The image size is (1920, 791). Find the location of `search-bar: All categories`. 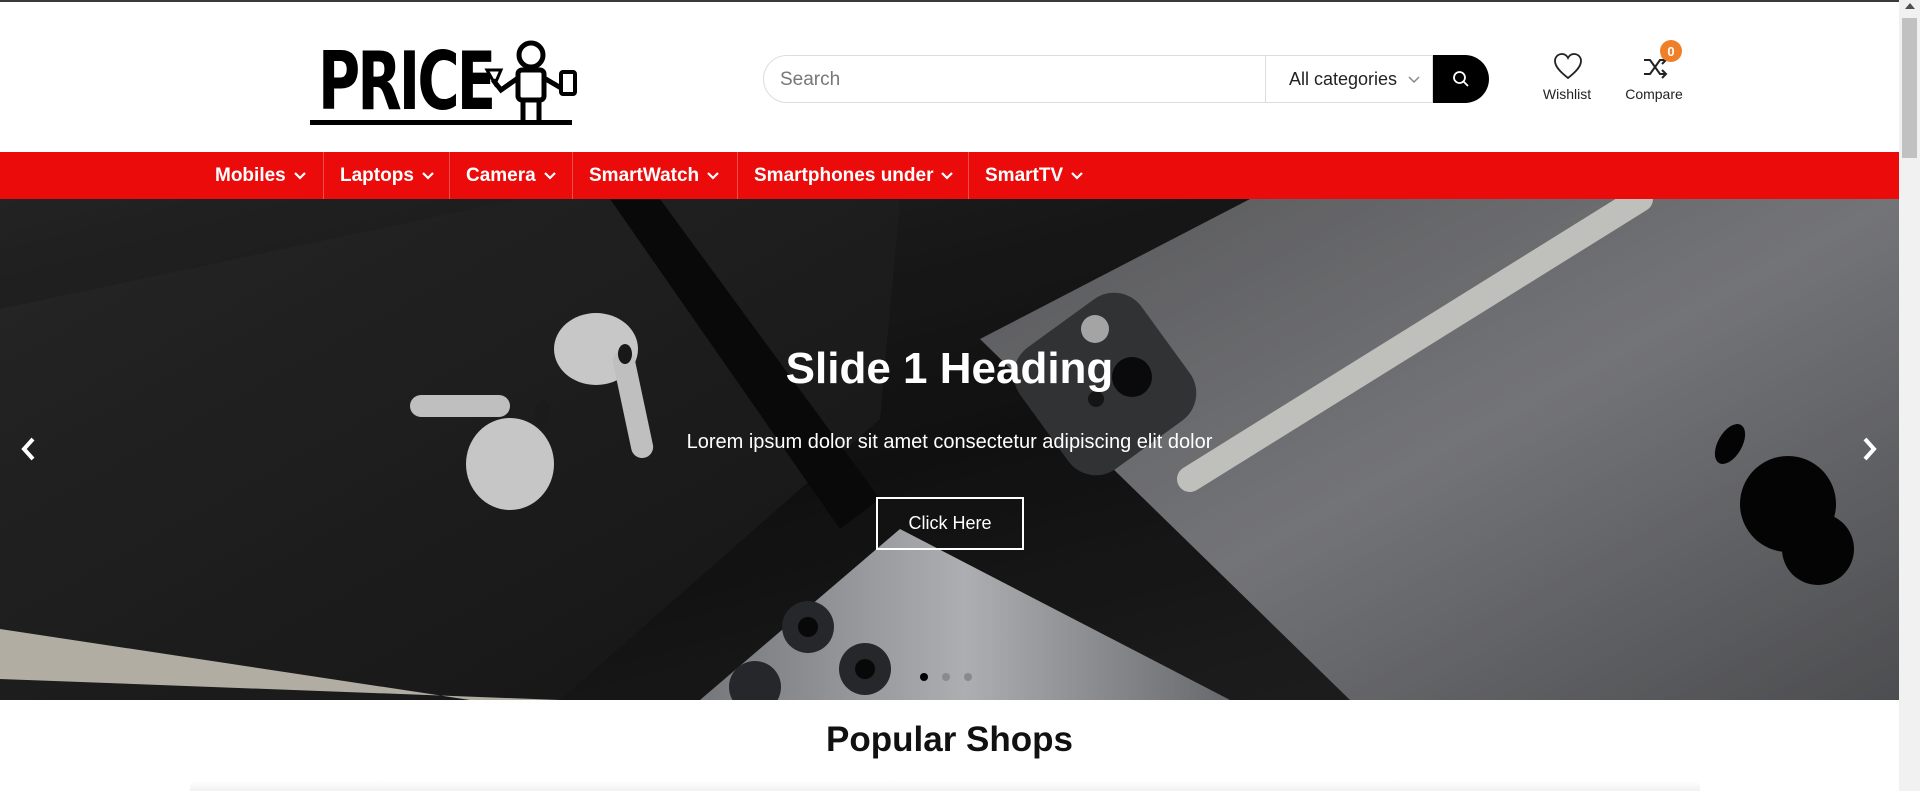

search-bar: All categories is located at coordinates (1126, 79).